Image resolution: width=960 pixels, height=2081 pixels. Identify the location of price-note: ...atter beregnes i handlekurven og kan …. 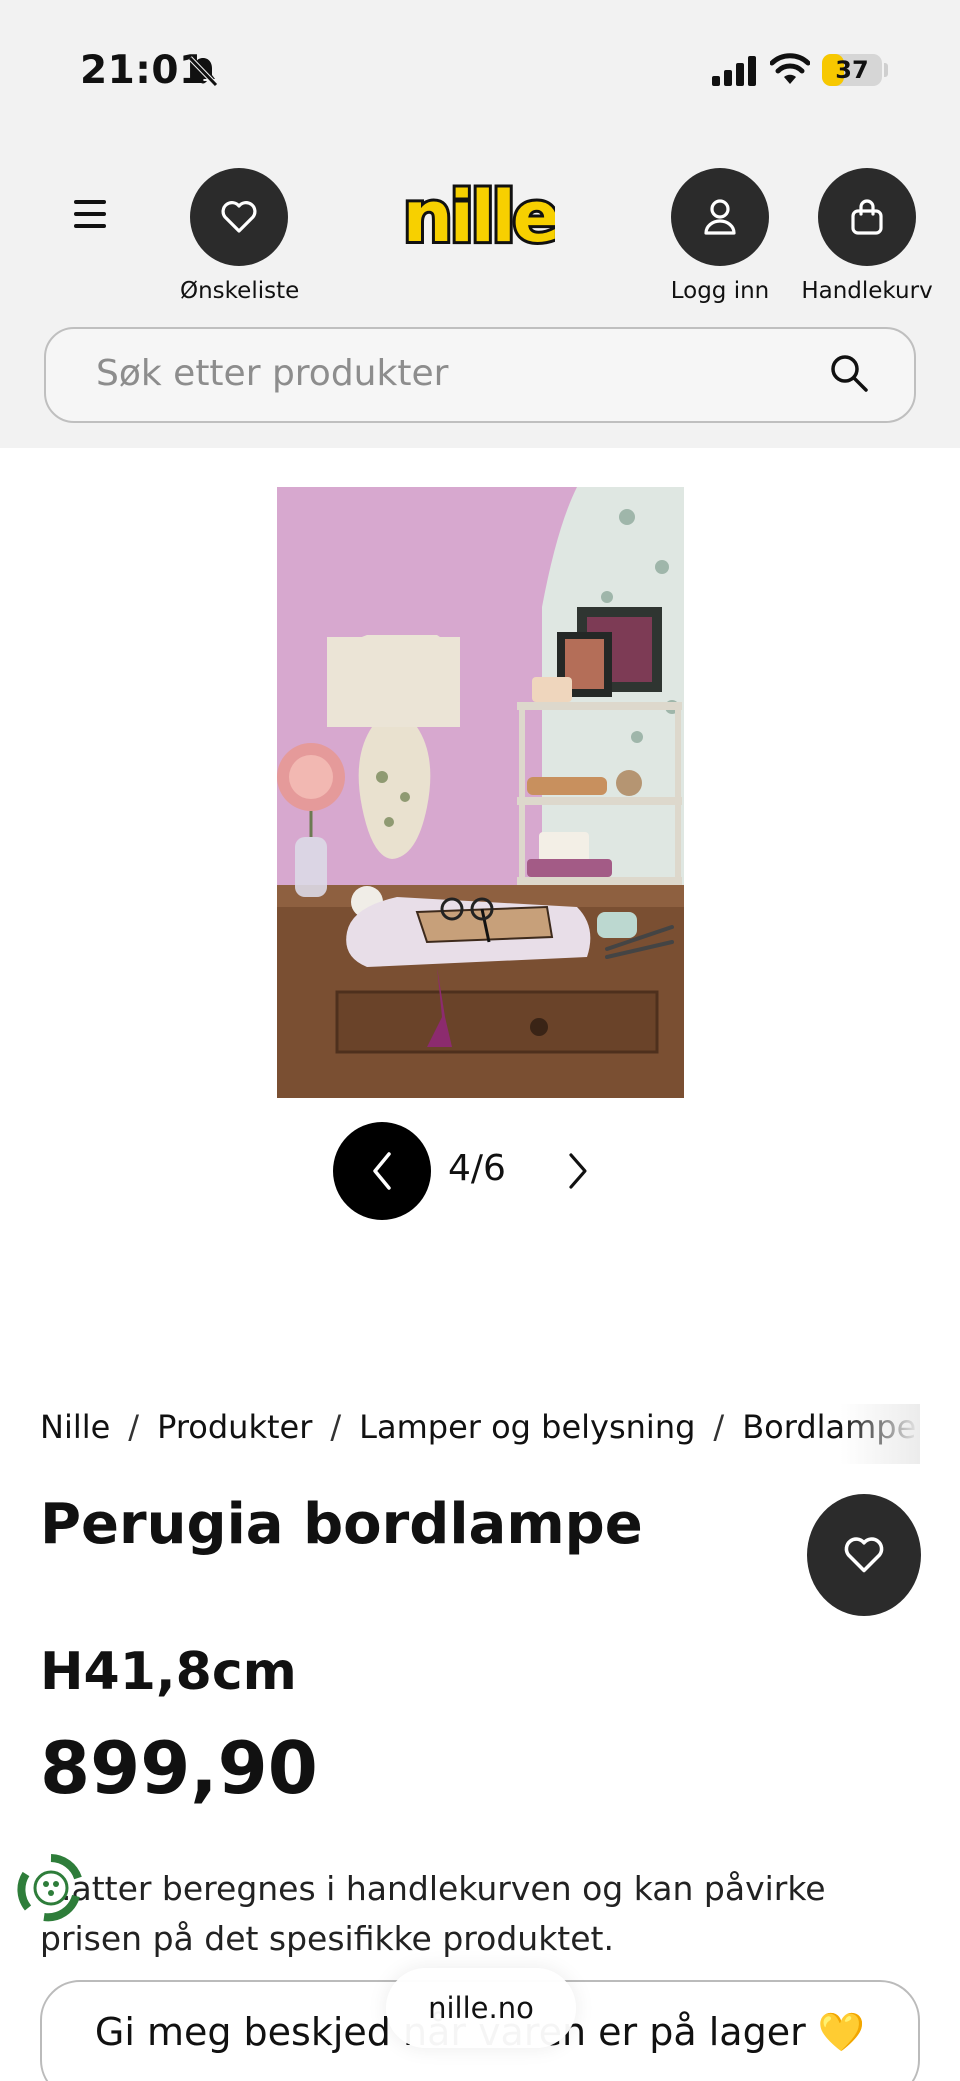
(433, 1913).